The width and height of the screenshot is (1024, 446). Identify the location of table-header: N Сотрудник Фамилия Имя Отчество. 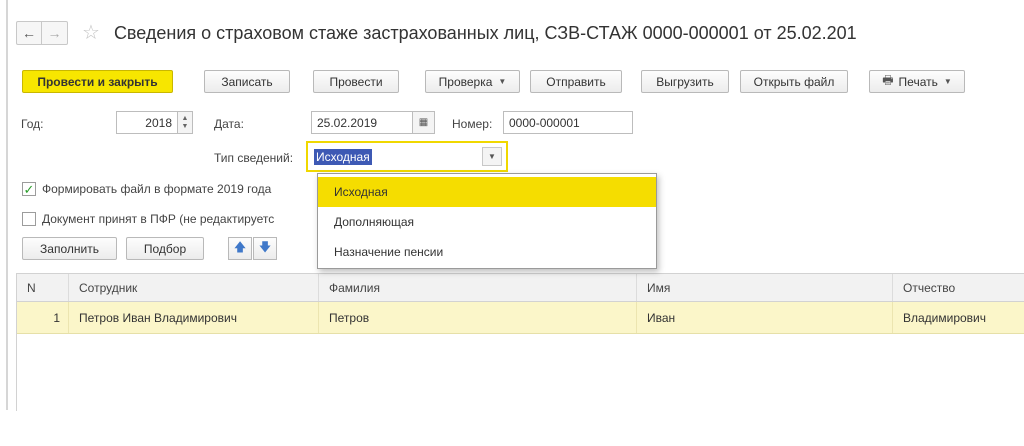
(520, 288).